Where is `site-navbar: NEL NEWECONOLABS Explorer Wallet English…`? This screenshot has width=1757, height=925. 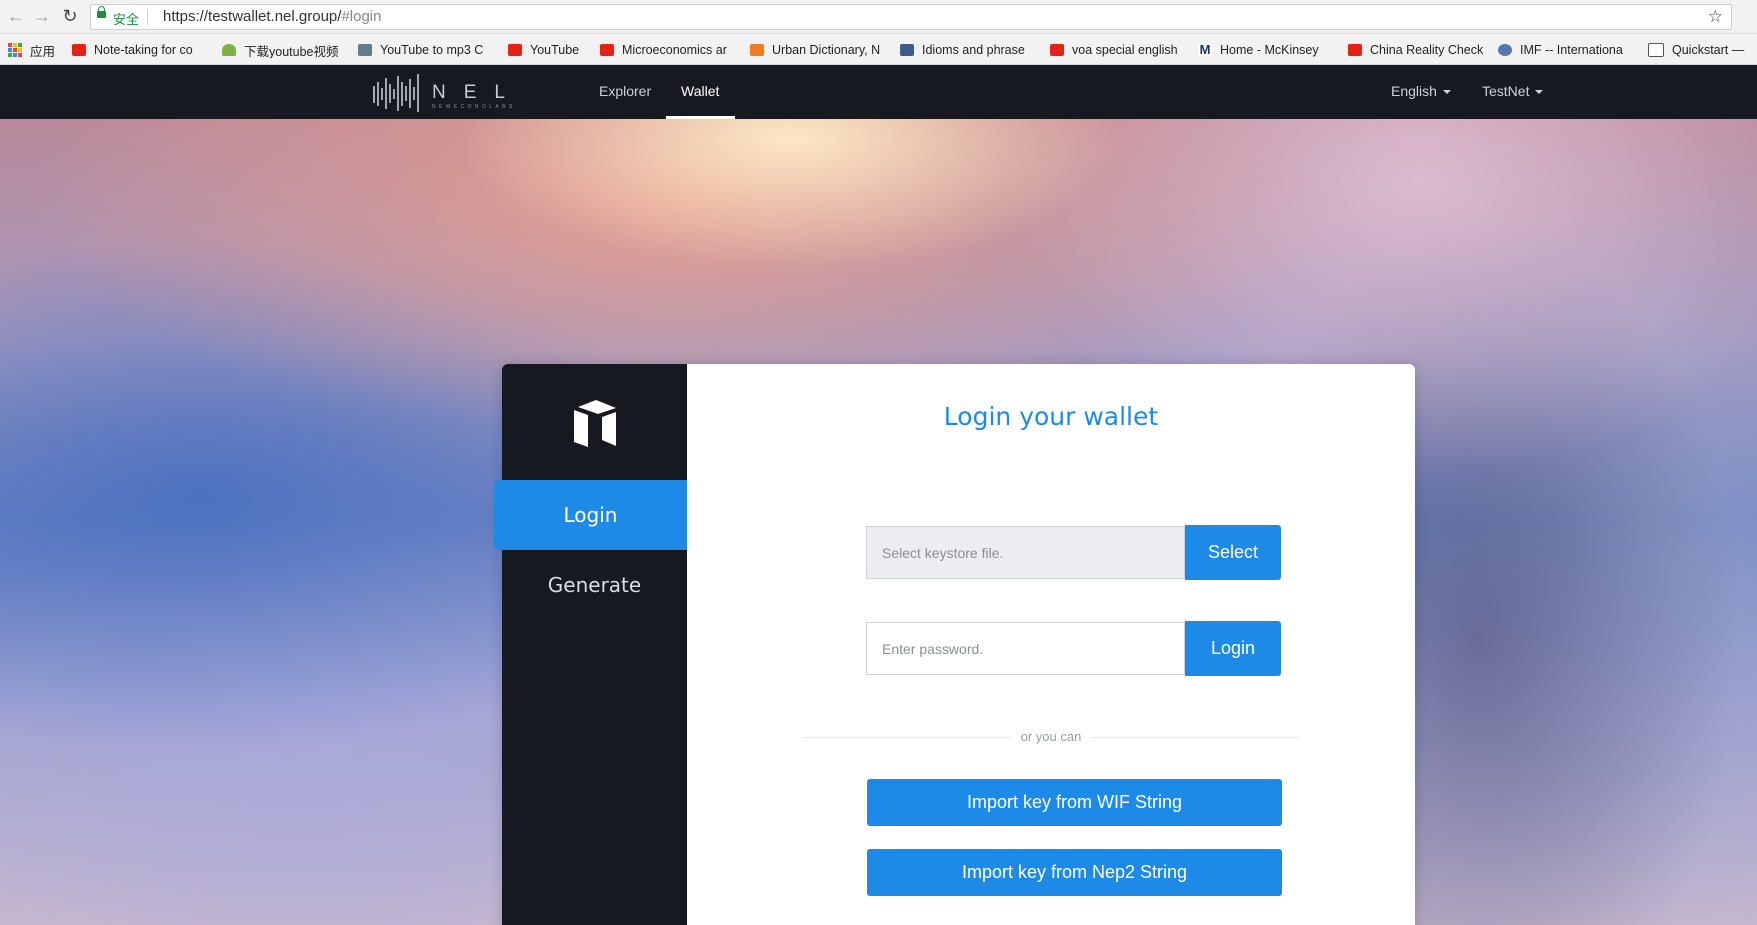
site-navbar: NEL NEWECONOLABS Explorer Wallet English… is located at coordinates (878, 92).